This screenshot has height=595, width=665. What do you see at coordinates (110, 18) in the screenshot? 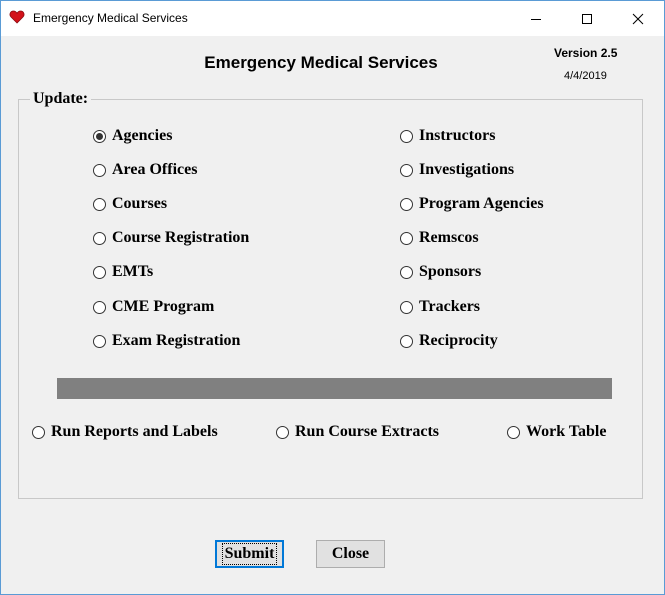
I see `window-title: Emergency Medical Services` at bounding box center [110, 18].